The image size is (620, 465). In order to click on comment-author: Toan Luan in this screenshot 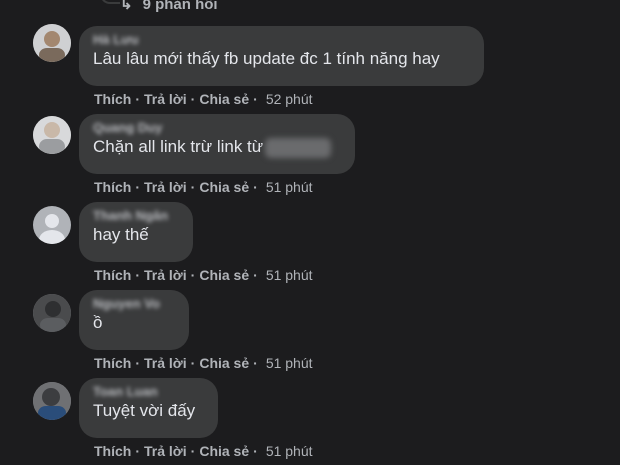, I will do `click(148, 392)`.